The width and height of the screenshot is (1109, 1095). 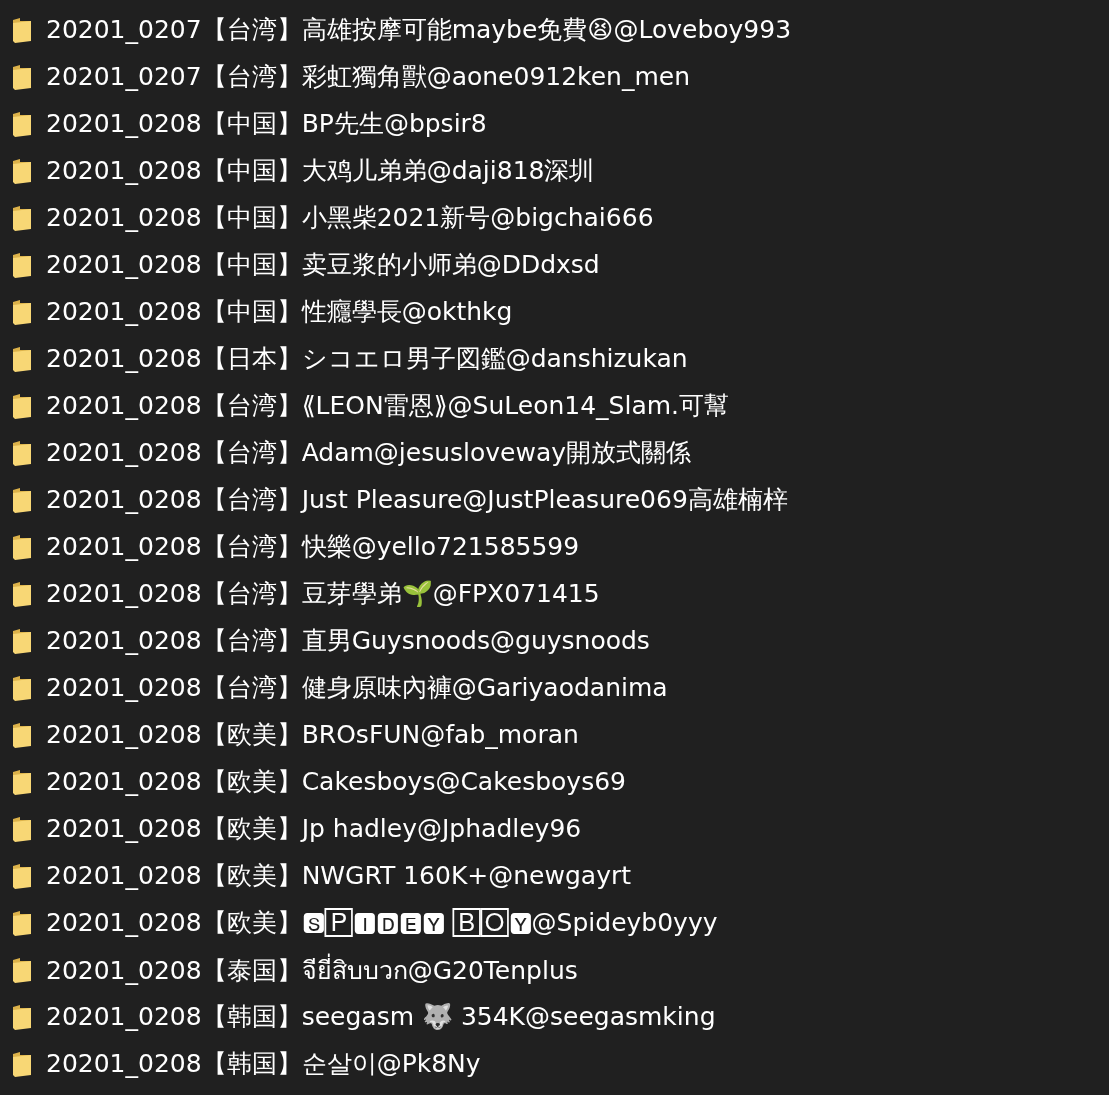 What do you see at coordinates (417, 499) in the screenshot?
I see `folder-name: 20201_0208【台湾】Just Pleasure@JustPleasure069高雄楠梓` at bounding box center [417, 499].